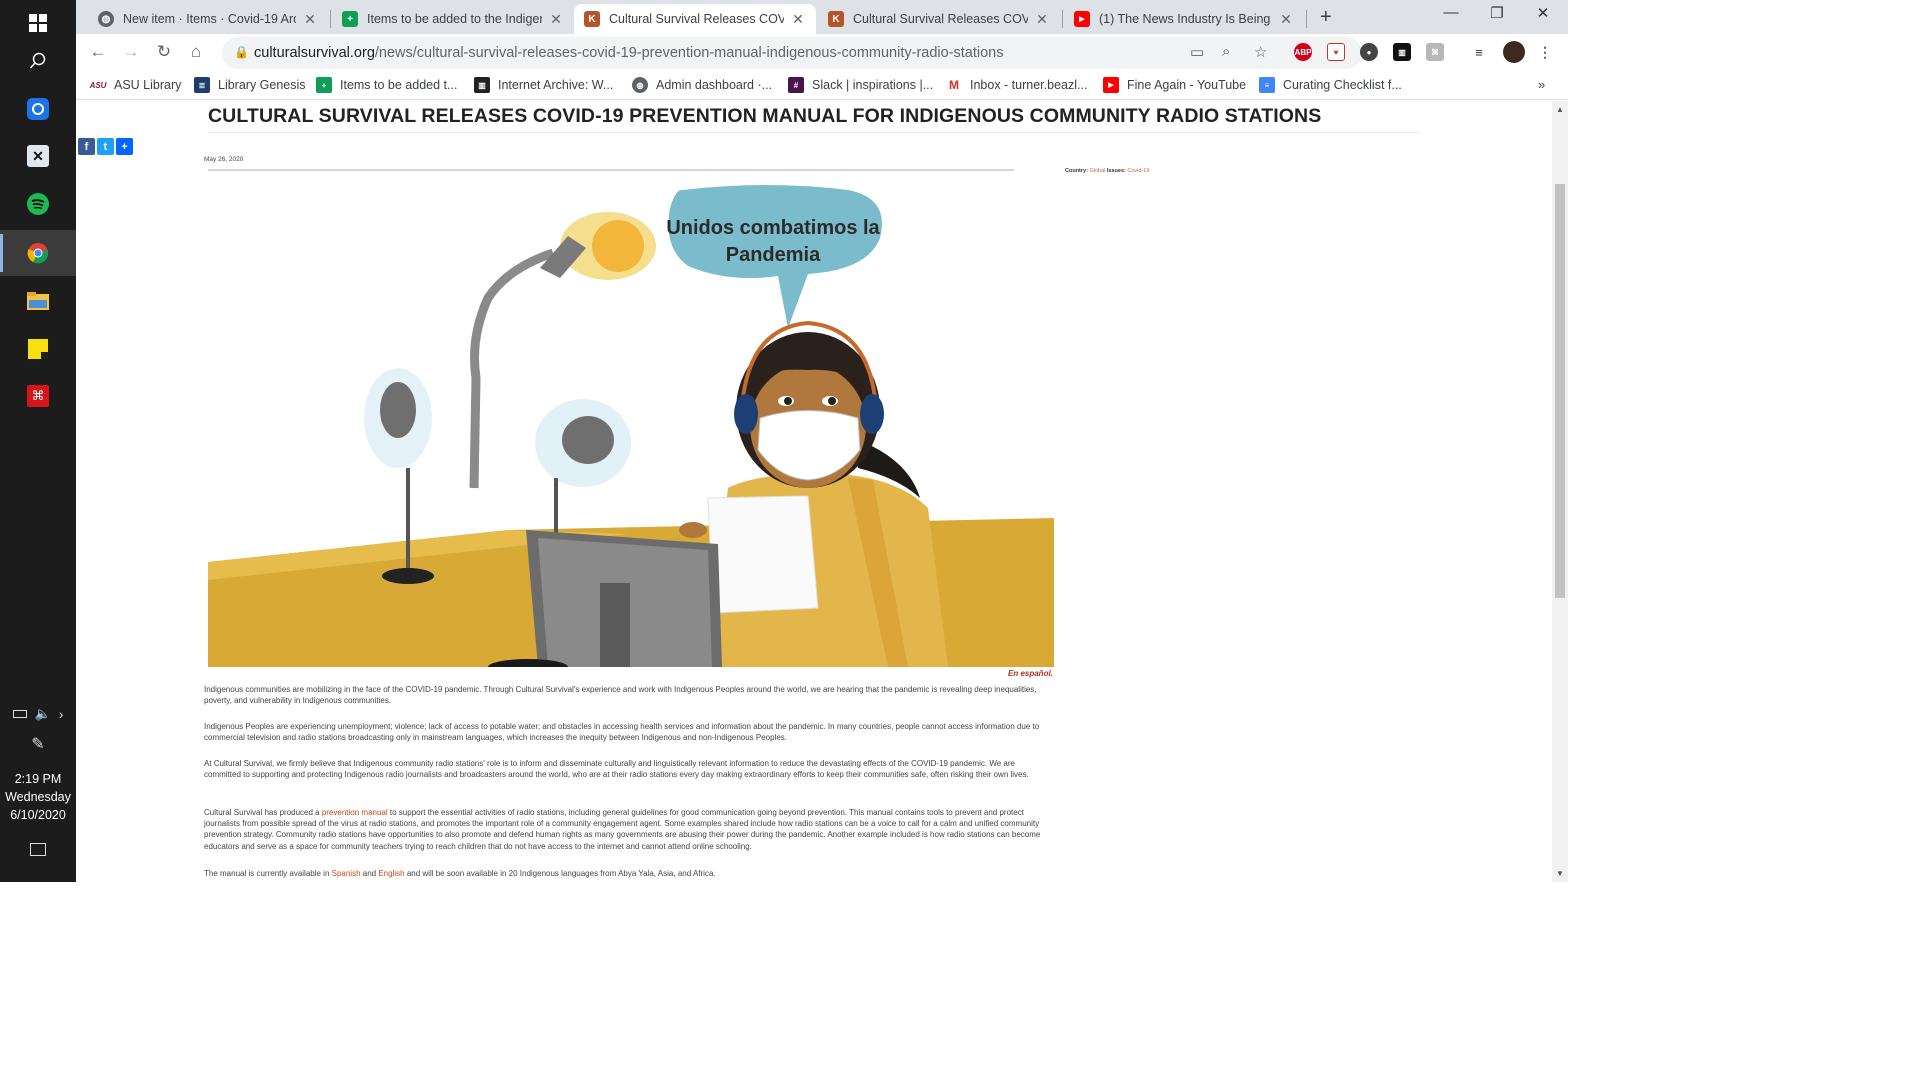 This screenshot has height=1080, width=1920. What do you see at coordinates (38, 109) in the screenshot?
I see `taskbar-app-zoom` at bounding box center [38, 109].